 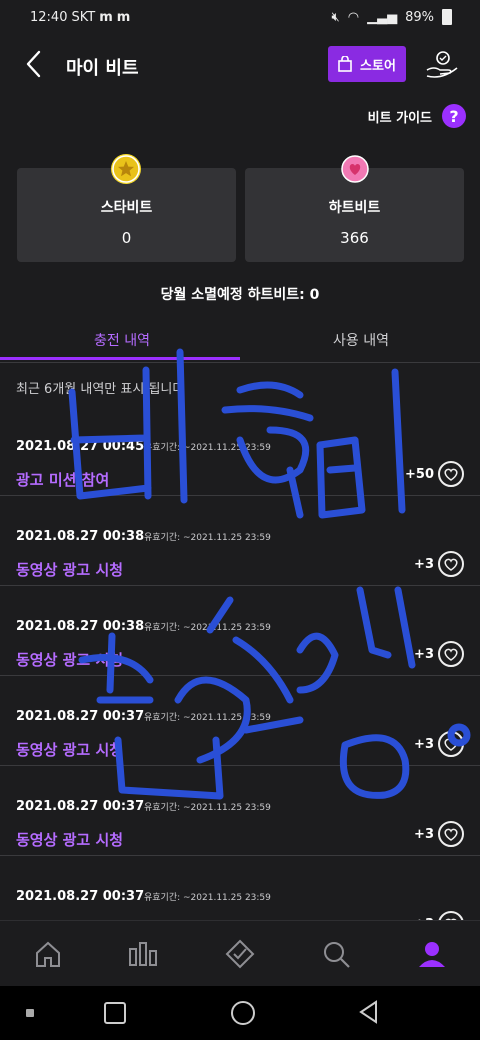 What do you see at coordinates (378, 66) in the screenshot?
I see `store-button-label: 스토어` at bounding box center [378, 66].